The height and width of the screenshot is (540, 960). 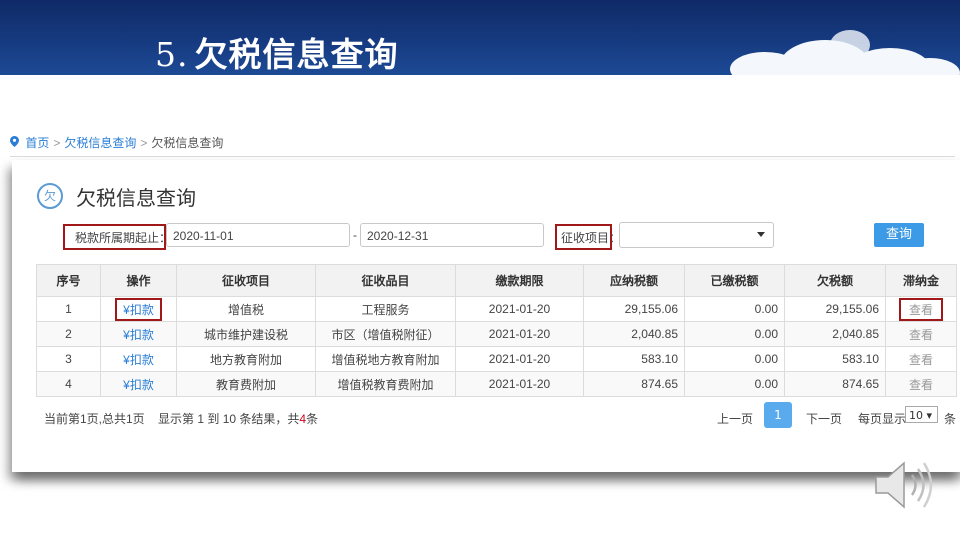 What do you see at coordinates (824, 418) in the screenshot?
I see `next-page-button: 下一页` at bounding box center [824, 418].